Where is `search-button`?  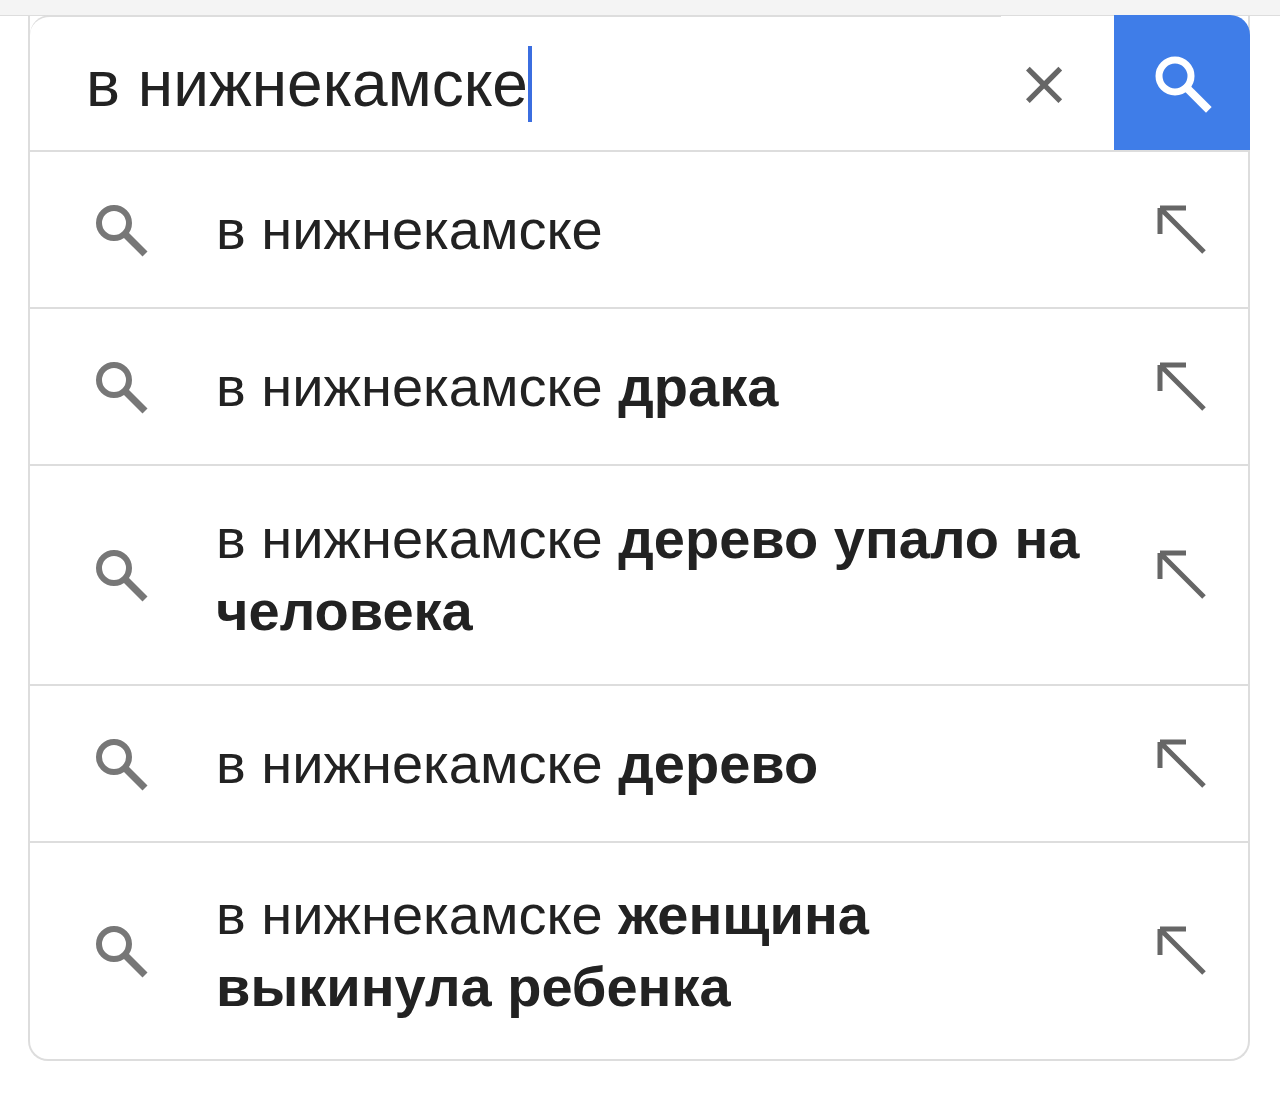 search-button is located at coordinates (1182, 82).